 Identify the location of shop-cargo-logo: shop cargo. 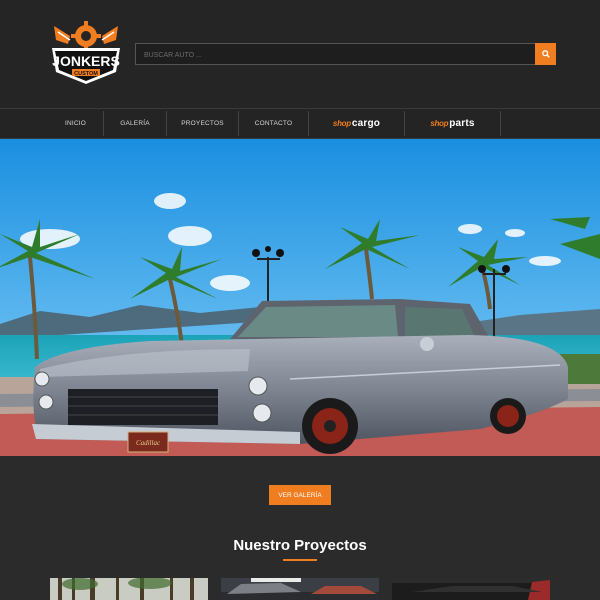
(356, 123).